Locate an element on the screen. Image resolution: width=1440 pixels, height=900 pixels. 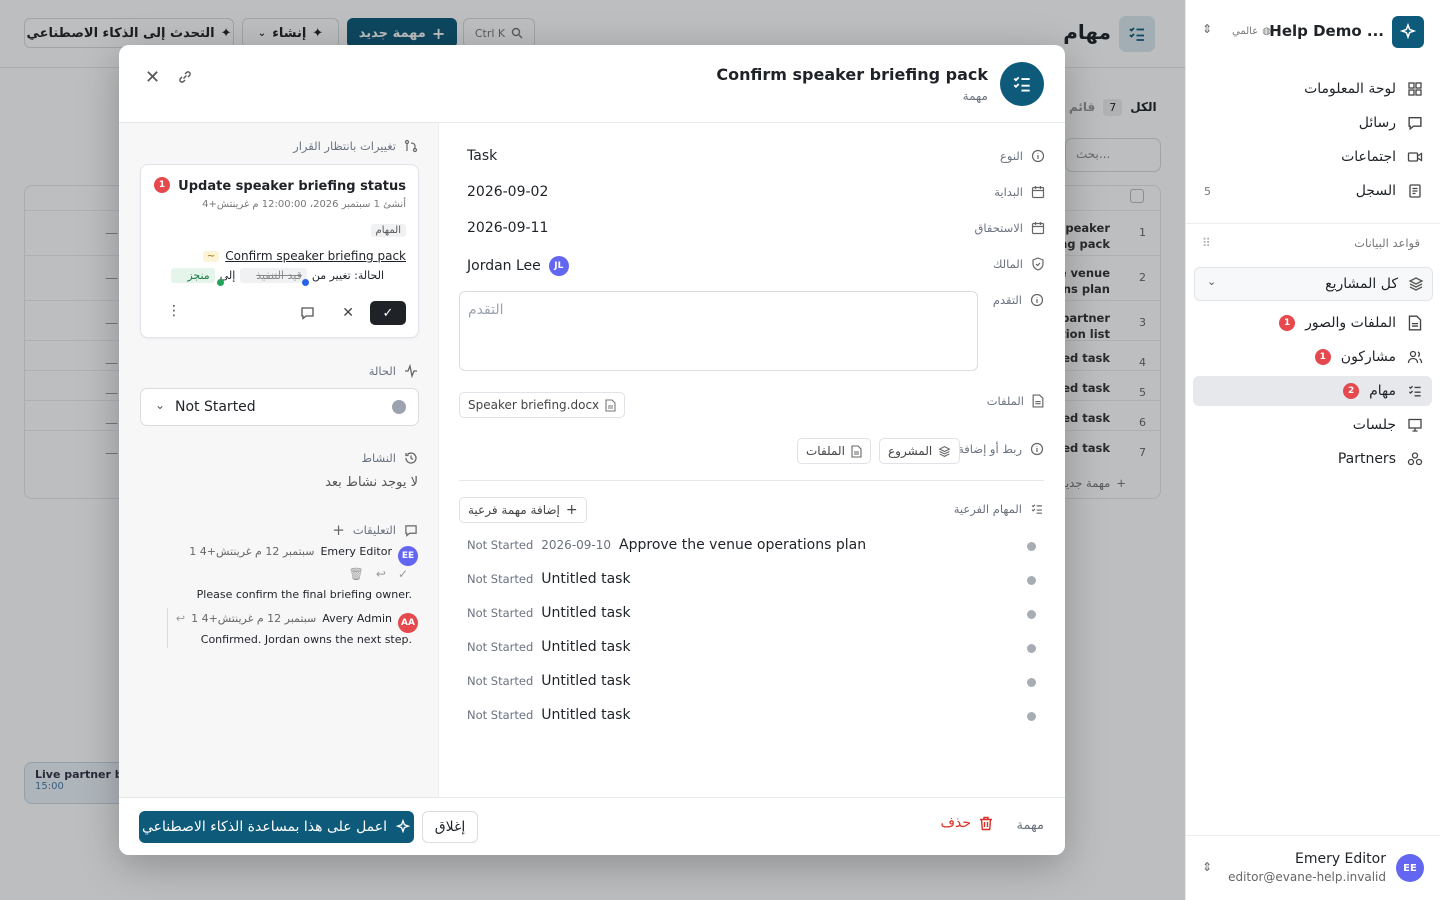
reply-time: 1 سبتمبر 12 م غرينتش+4 is located at coordinates (254, 618).